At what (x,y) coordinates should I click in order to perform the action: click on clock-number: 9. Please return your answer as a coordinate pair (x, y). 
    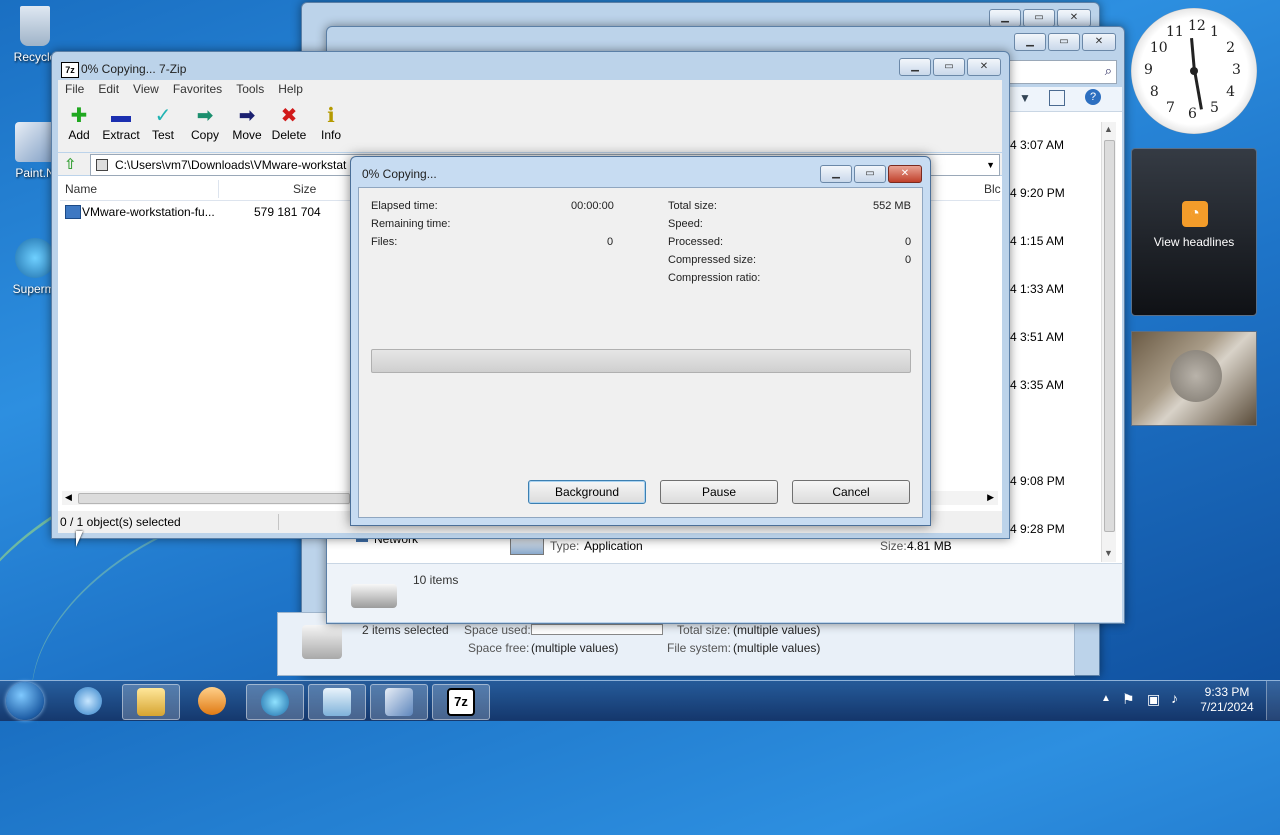
    Looking at the image, I should click on (1148, 70).